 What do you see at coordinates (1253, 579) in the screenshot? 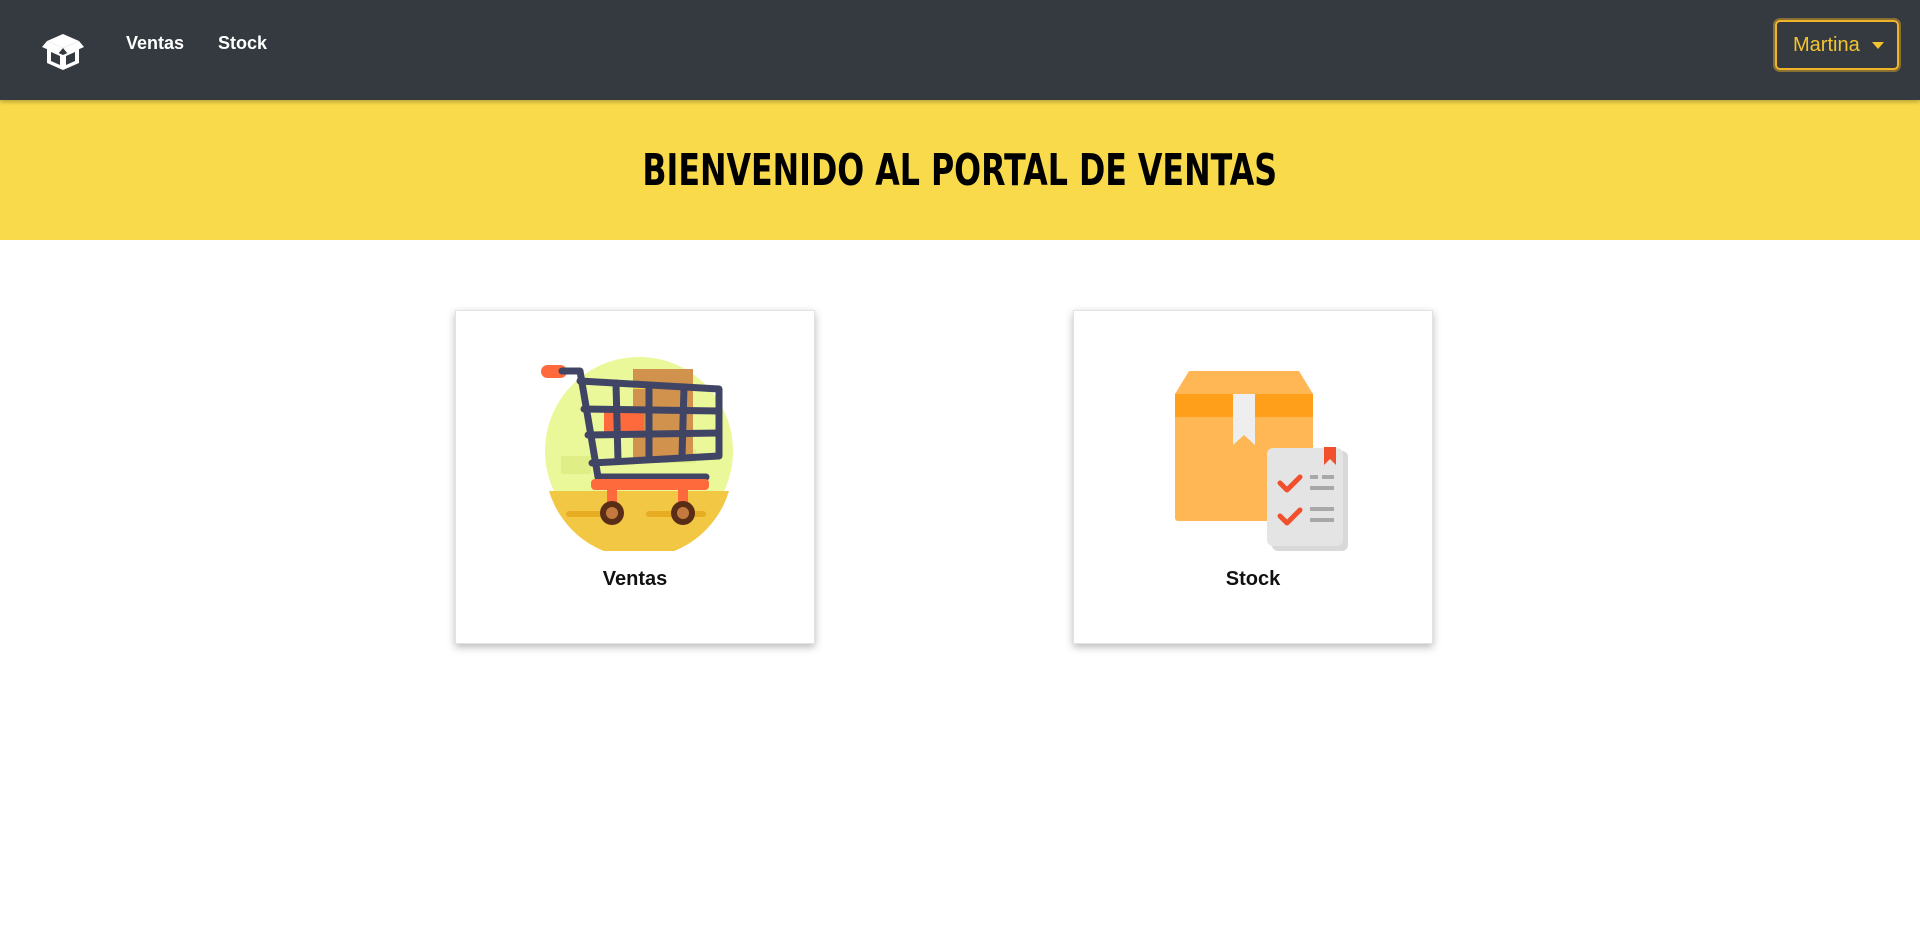
I see `stock-card-label: Stock` at bounding box center [1253, 579].